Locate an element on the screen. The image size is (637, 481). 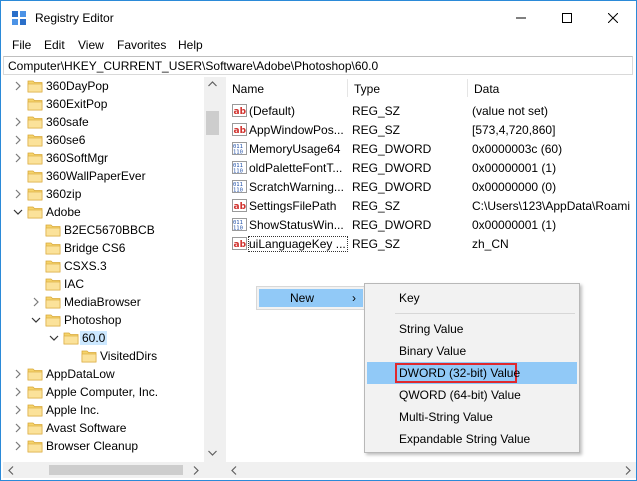
tree-item: 360zip is located at coordinates (103, 194).